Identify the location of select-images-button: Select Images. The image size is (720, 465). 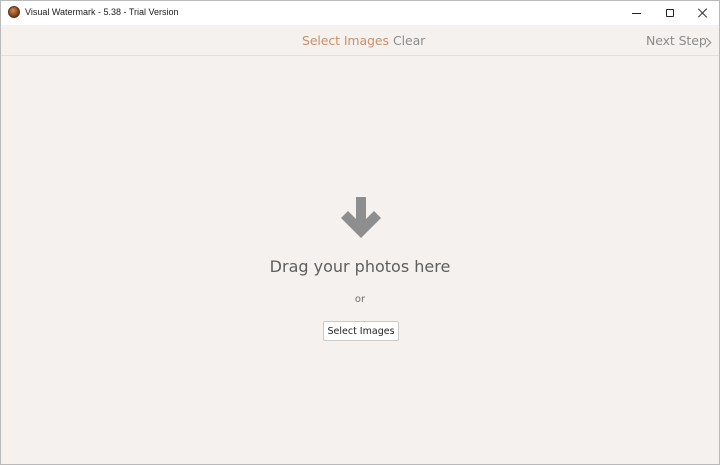
(361, 331).